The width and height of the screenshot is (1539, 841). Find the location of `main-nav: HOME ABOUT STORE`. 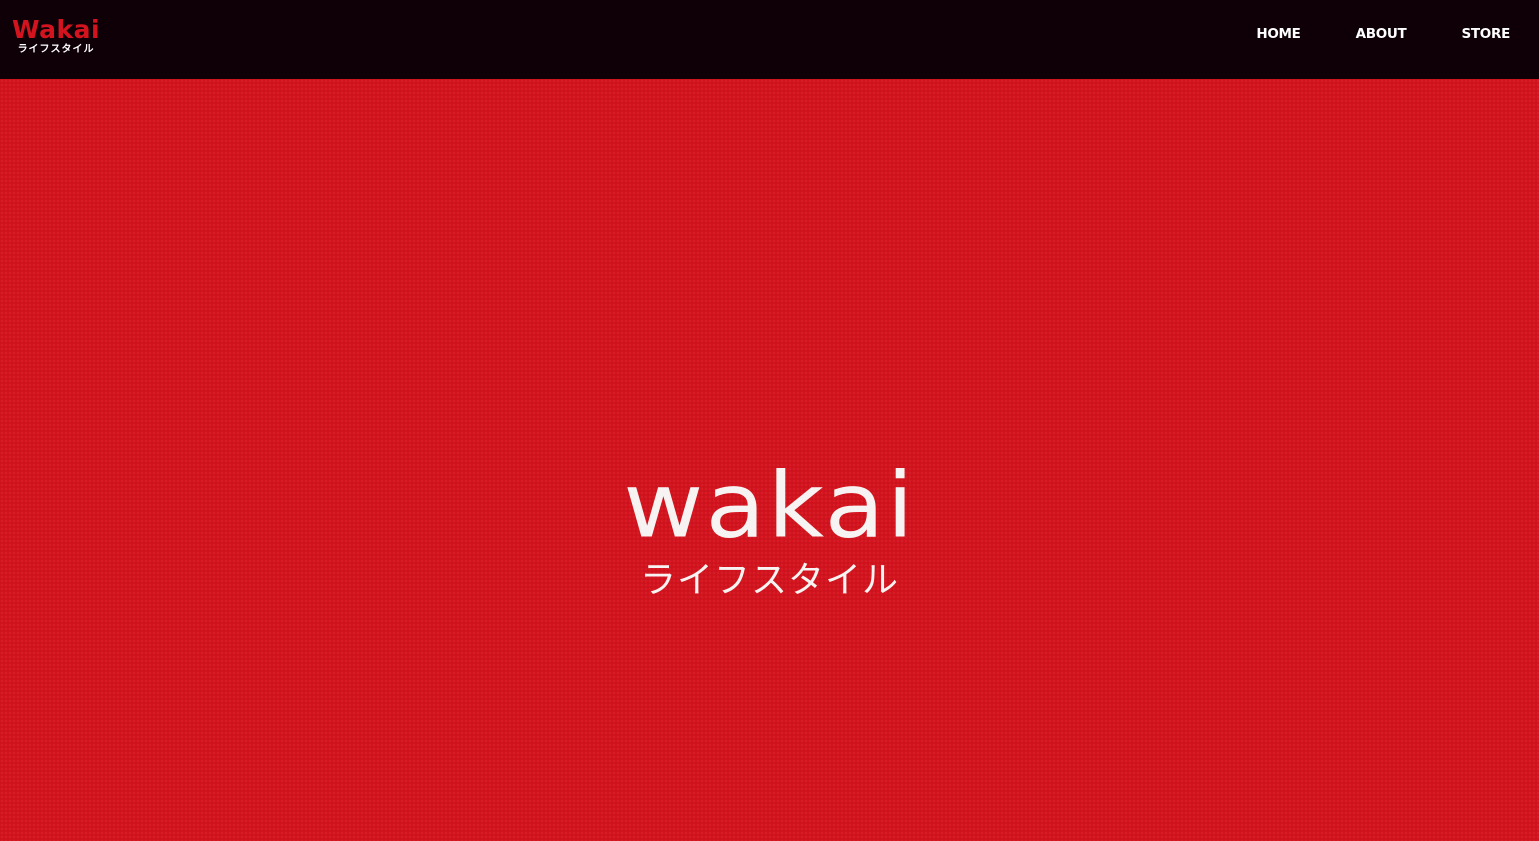

main-nav: HOME ABOUT STORE is located at coordinates (1383, 34).